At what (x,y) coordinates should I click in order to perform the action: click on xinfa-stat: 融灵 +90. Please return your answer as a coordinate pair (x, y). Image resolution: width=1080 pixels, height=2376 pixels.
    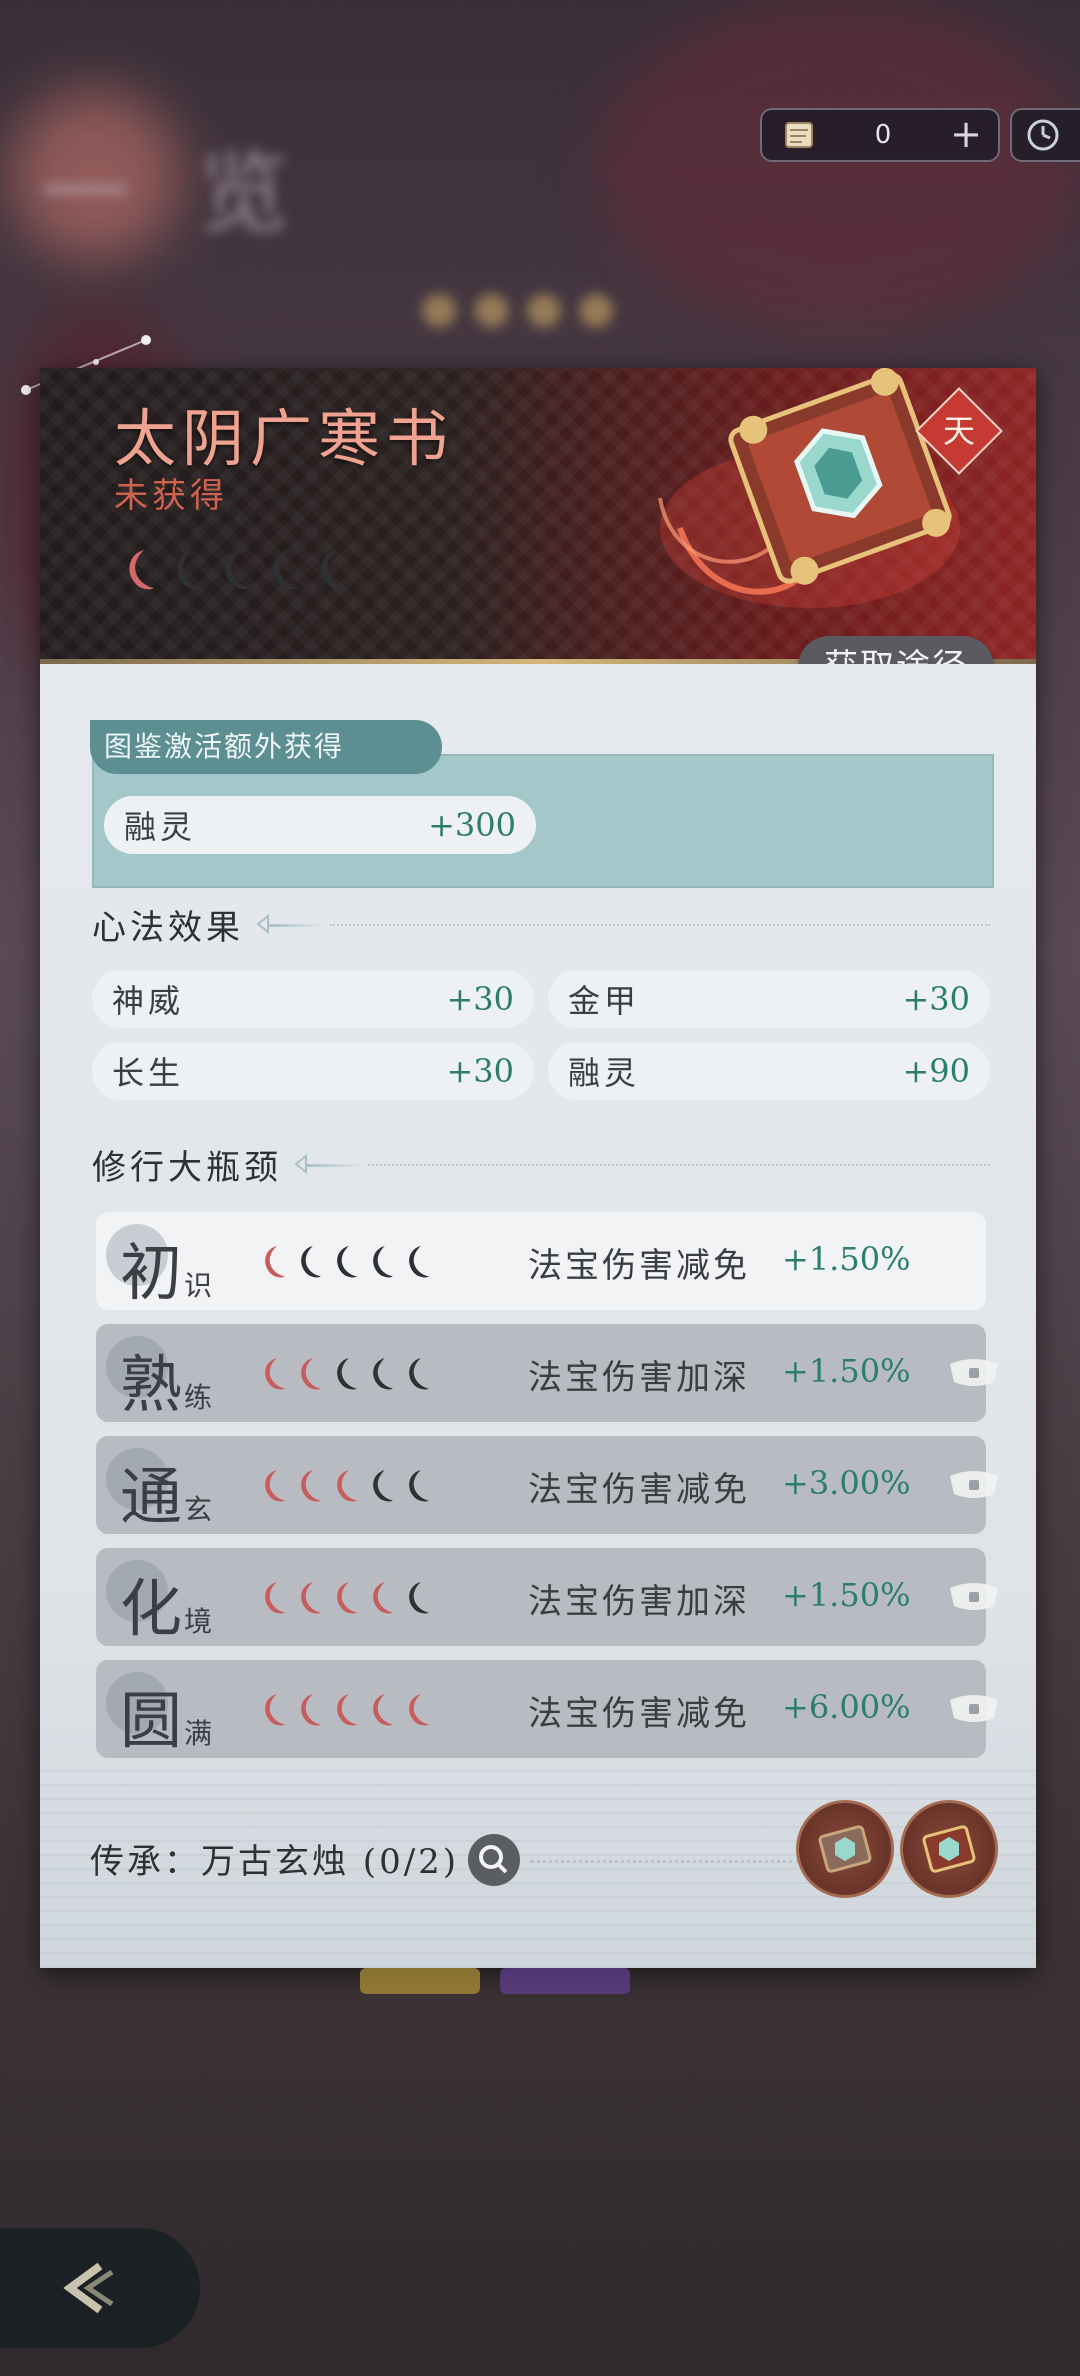
    Looking at the image, I should click on (769, 1071).